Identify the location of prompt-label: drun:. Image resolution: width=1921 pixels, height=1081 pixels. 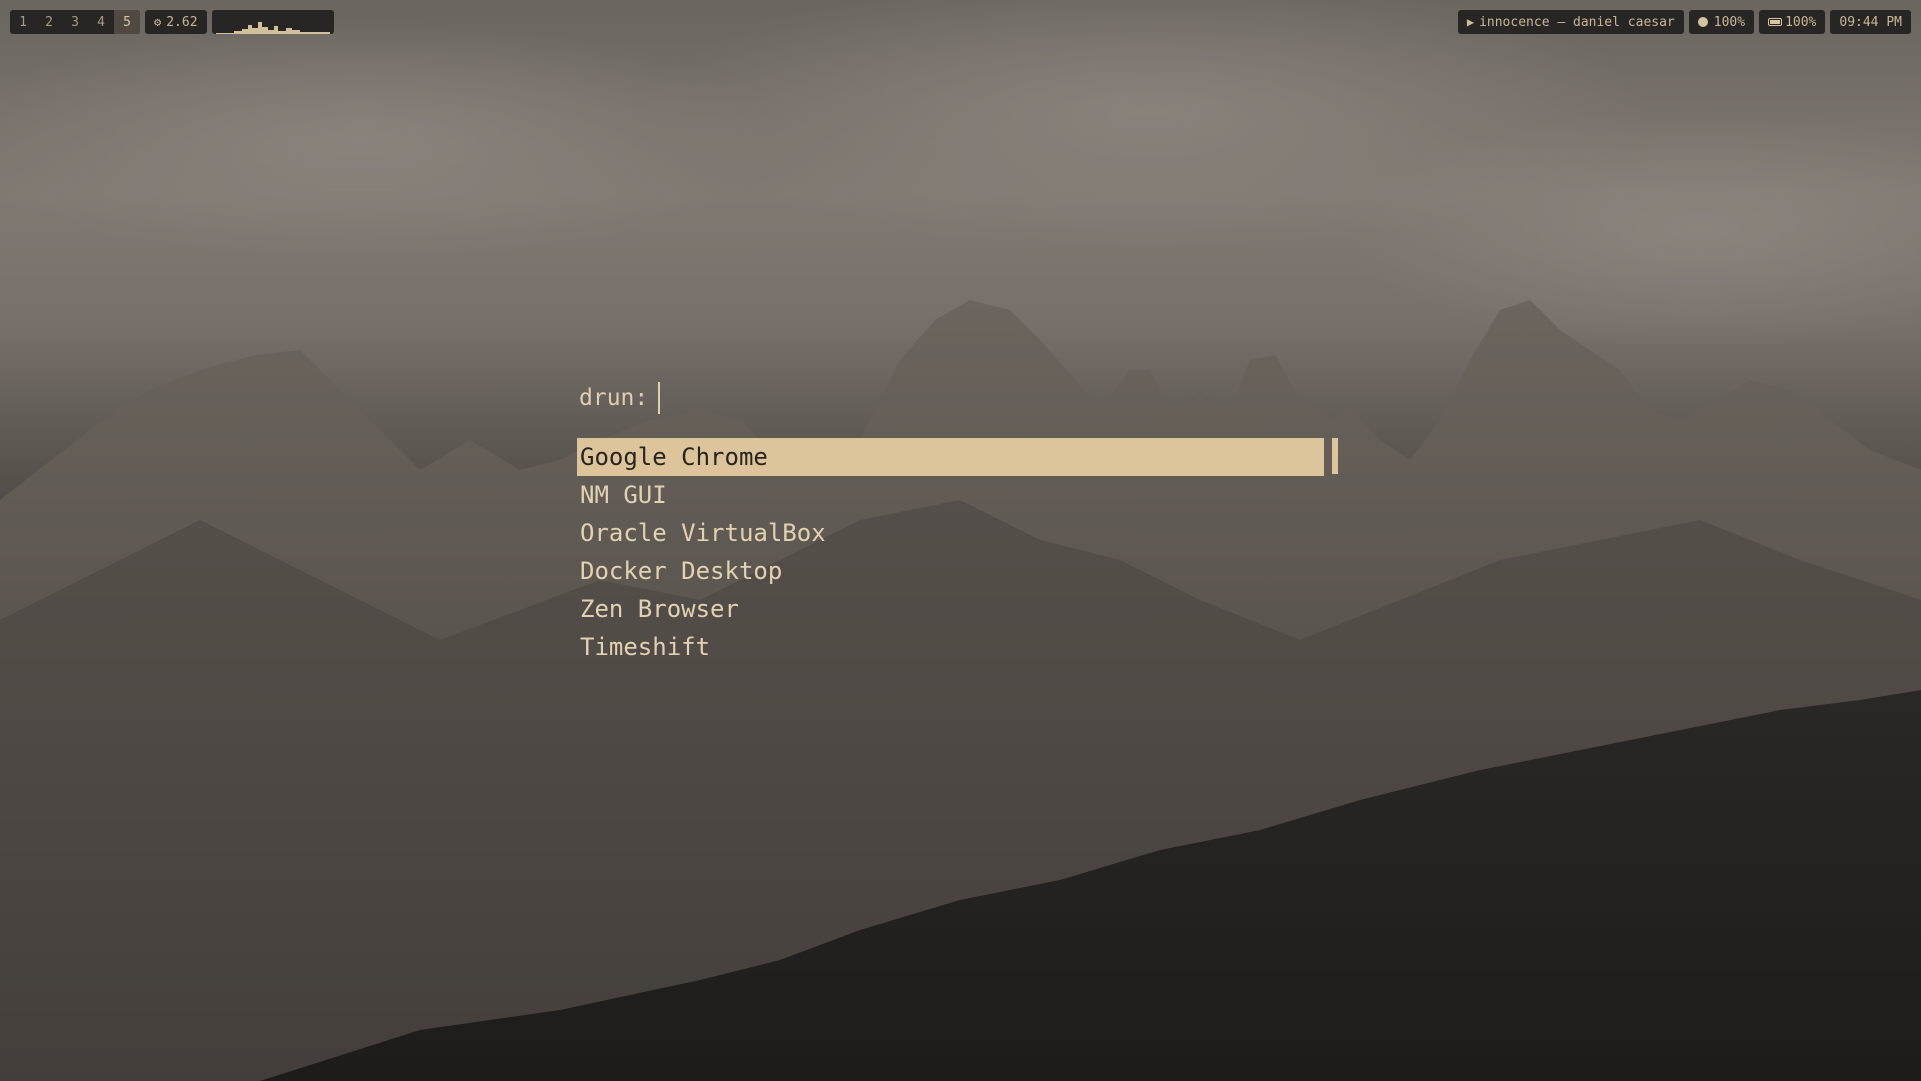
(614, 398).